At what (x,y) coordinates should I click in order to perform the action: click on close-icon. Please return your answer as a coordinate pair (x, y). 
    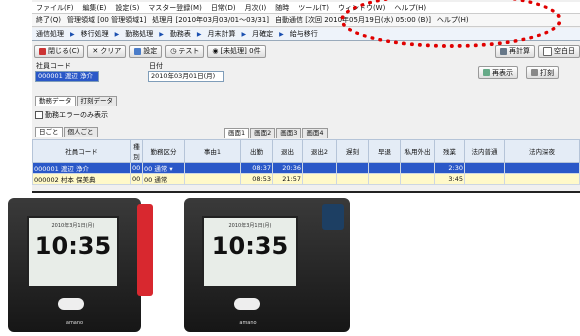
    Looking at the image, I should click on (42, 51).